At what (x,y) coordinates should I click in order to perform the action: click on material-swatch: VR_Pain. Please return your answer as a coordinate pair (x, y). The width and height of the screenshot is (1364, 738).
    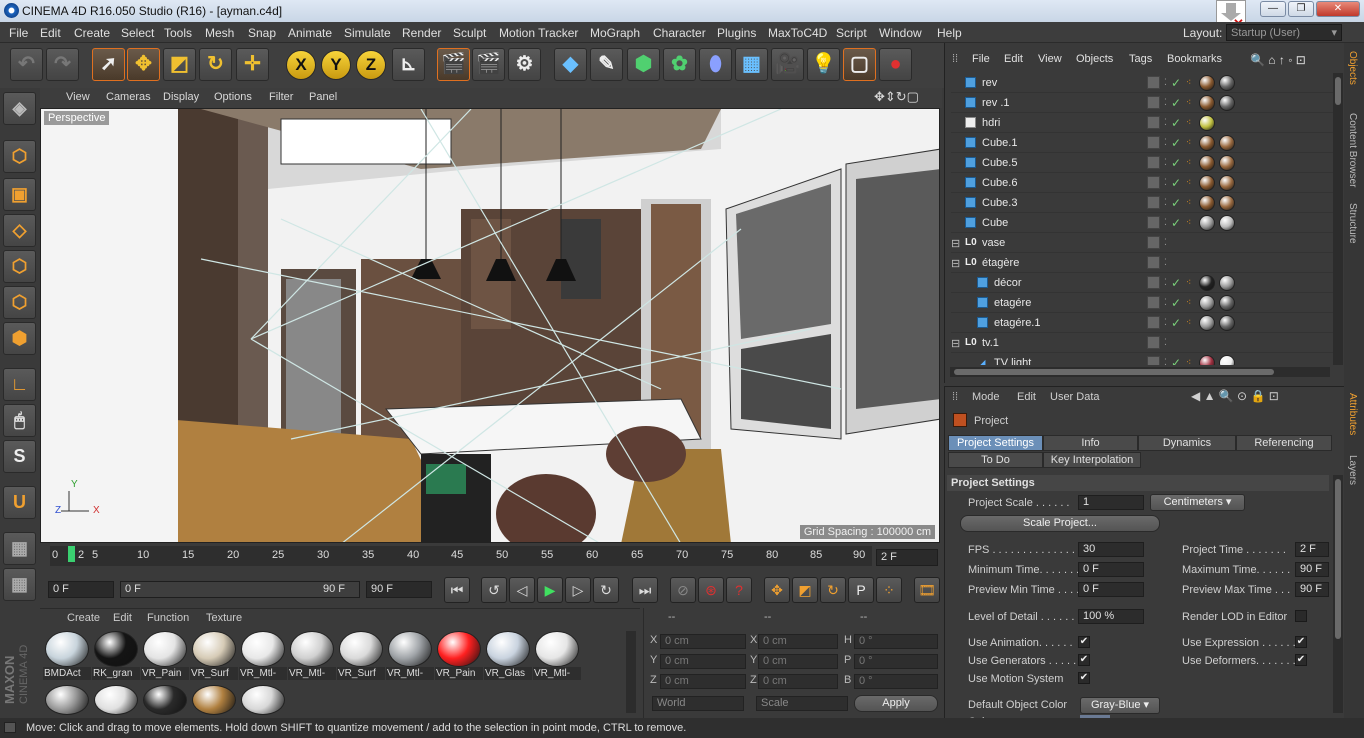
    Looking at the image, I should click on (459, 655).